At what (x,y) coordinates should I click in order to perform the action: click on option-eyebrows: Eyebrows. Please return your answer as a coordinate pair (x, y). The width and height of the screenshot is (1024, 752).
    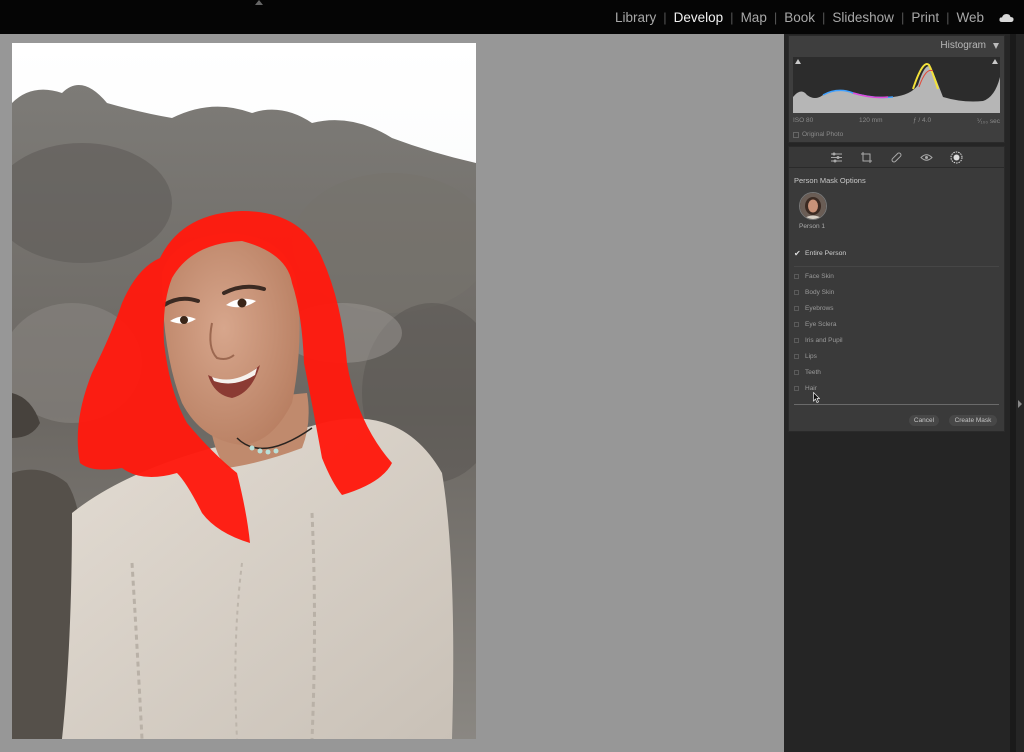
    Looking at the image, I should click on (814, 308).